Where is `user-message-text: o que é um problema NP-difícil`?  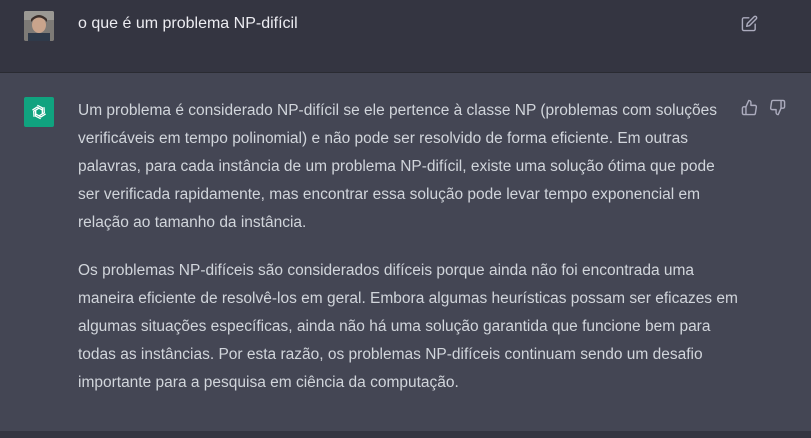
user-message-text: o que é um problema NP-difícil is located at coordinates (188, 23).